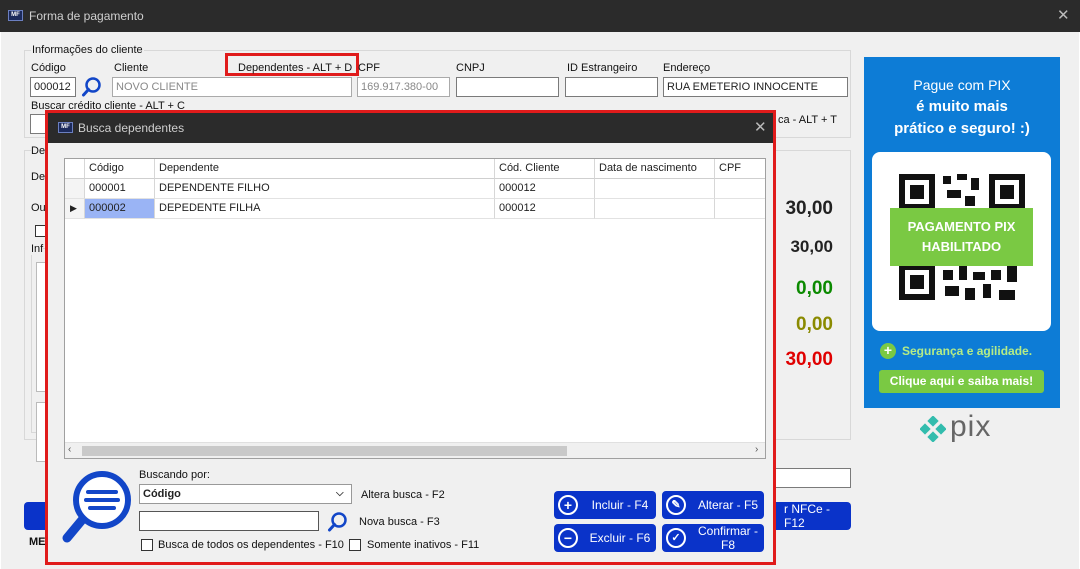 The width and height of the screenshot is (1080, 569). What do you see at coordinates (971, 426) in the screenshot?
I see `pix-logo-text: pix` at bounding box center [971, 426].